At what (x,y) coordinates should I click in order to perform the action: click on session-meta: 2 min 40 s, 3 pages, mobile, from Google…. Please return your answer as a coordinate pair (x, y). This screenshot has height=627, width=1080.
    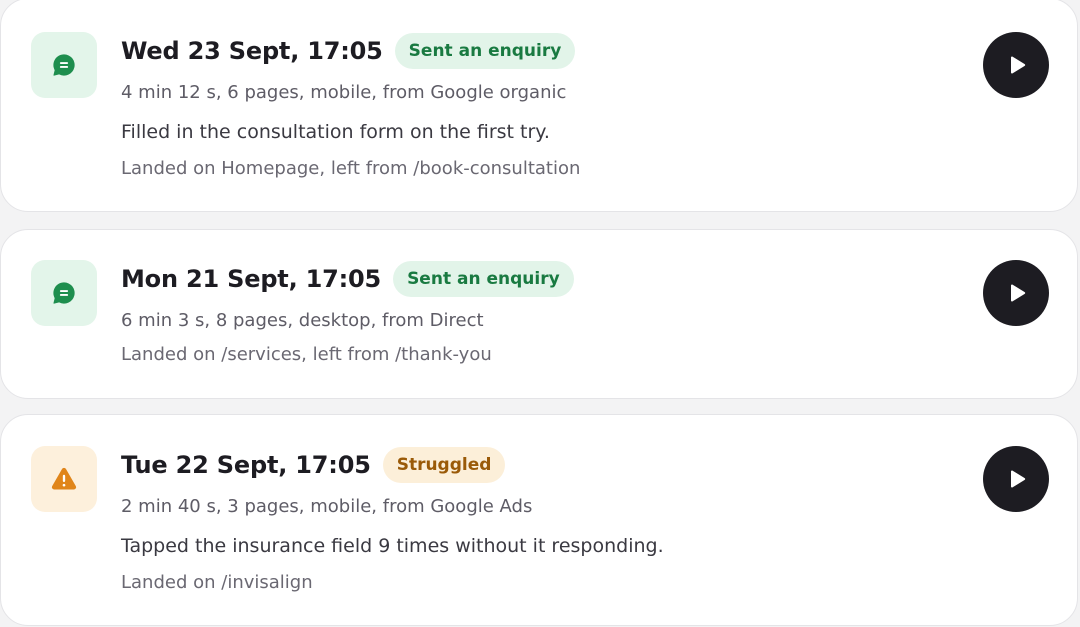
    Looking at the image, I should click on (327, 506).